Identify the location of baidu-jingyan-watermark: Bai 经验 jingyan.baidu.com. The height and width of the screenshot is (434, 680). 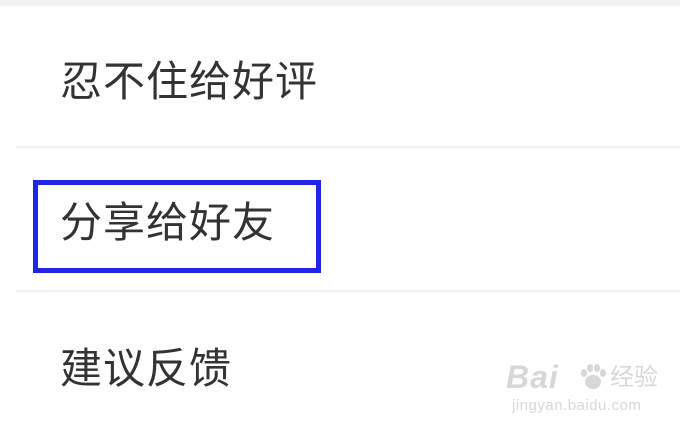
(586, 388).